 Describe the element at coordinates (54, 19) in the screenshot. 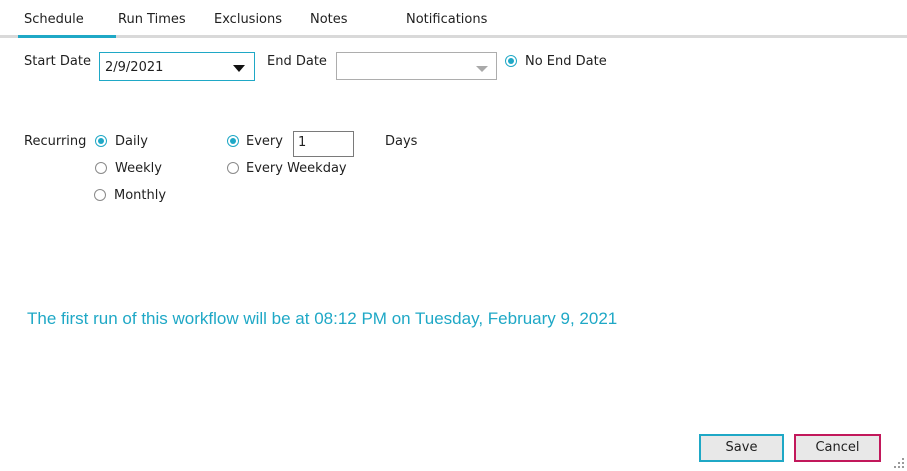

I see `tab-schedule: Schedule` at that location.